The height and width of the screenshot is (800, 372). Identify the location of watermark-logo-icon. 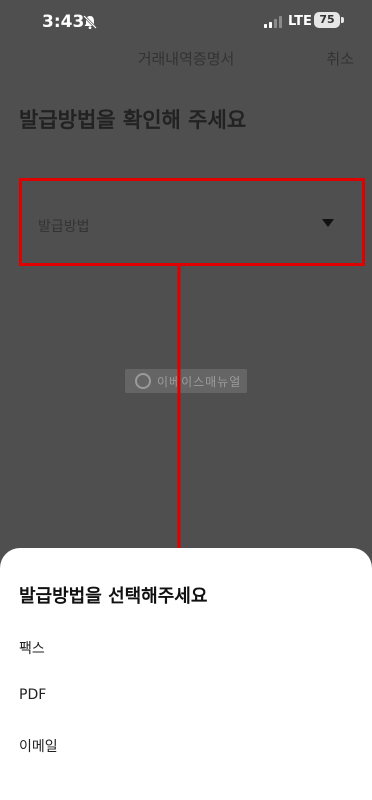
(143, 381).